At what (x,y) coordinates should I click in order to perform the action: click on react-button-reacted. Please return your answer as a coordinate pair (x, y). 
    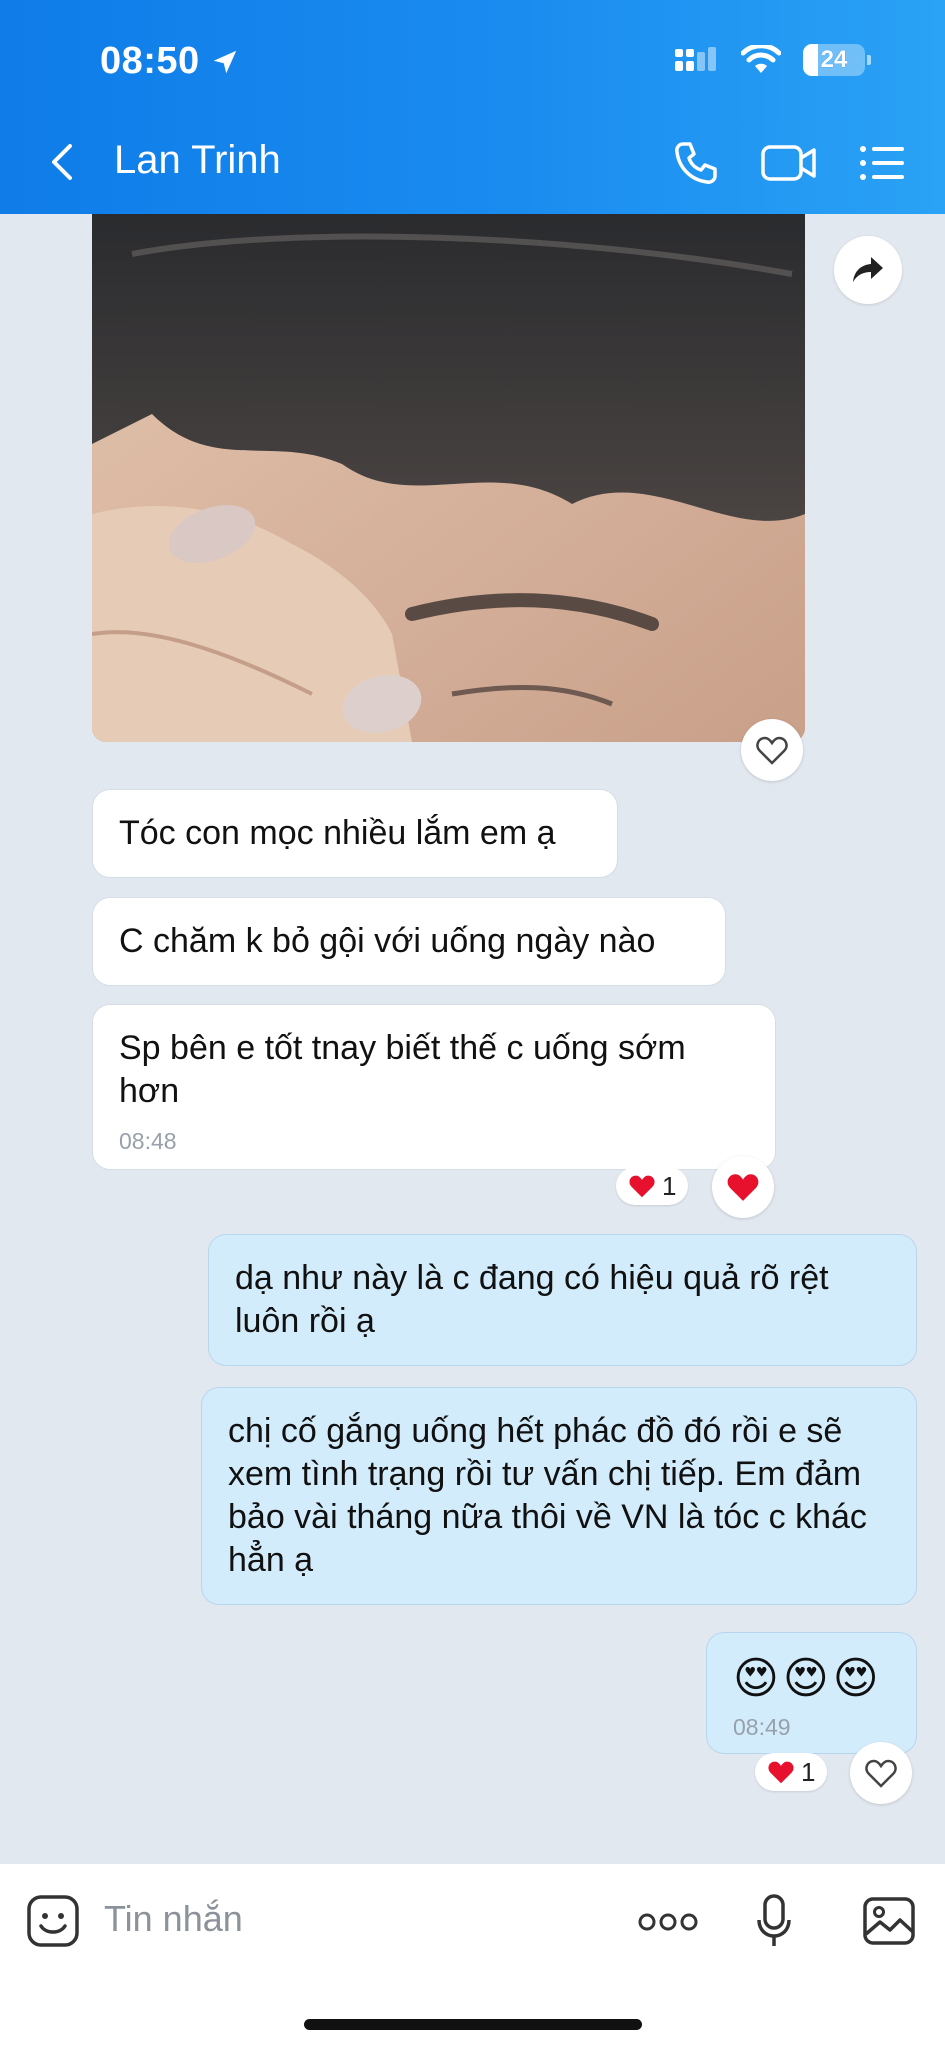
    Looking at the image, I should click on (743, 1187).